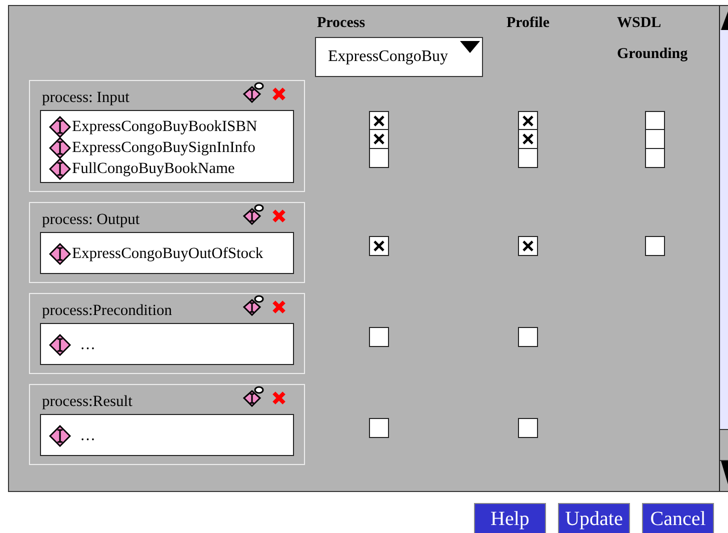  Describe the element at coordinates (652, 54) in the screenshot. I see `column-heading: Grounding` at that location.